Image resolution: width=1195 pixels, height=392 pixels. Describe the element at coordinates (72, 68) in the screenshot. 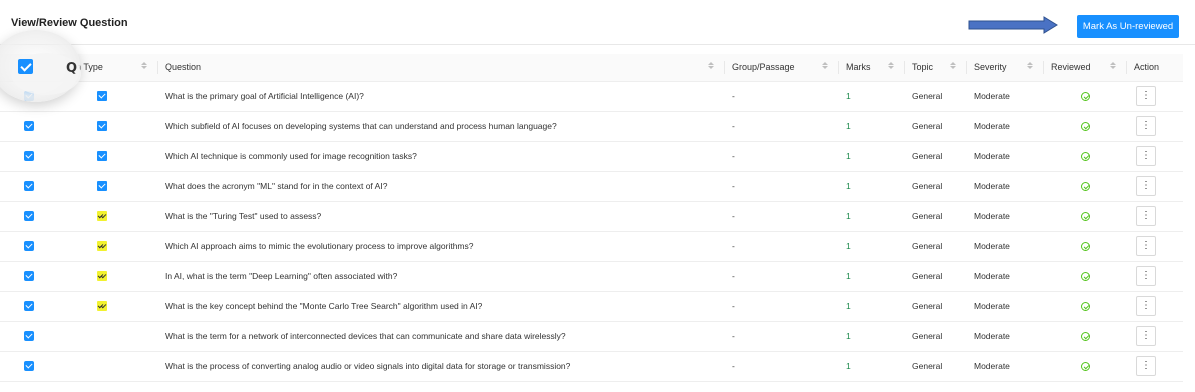

I see `column-label-prefix: Q` at that location.